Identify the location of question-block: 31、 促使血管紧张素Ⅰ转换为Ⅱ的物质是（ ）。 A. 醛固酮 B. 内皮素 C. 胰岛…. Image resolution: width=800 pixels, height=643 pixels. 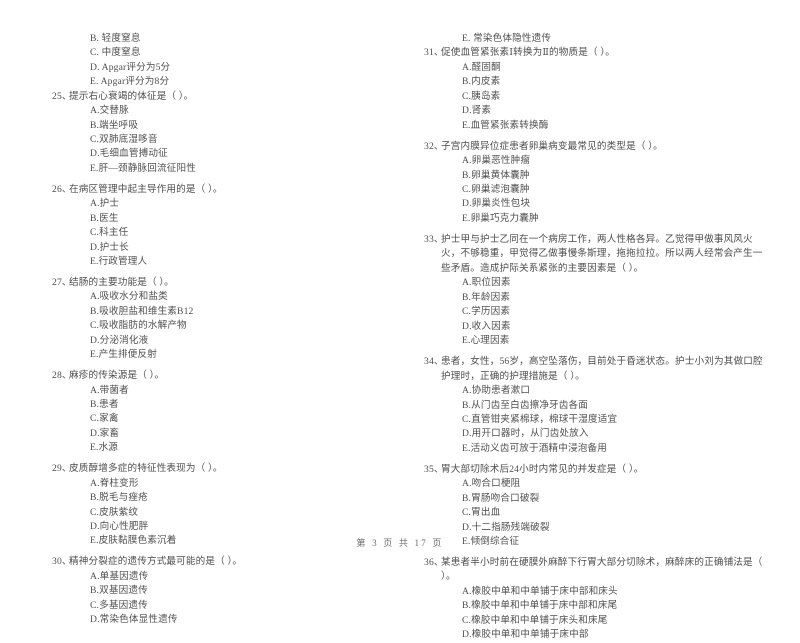
(598, 89).